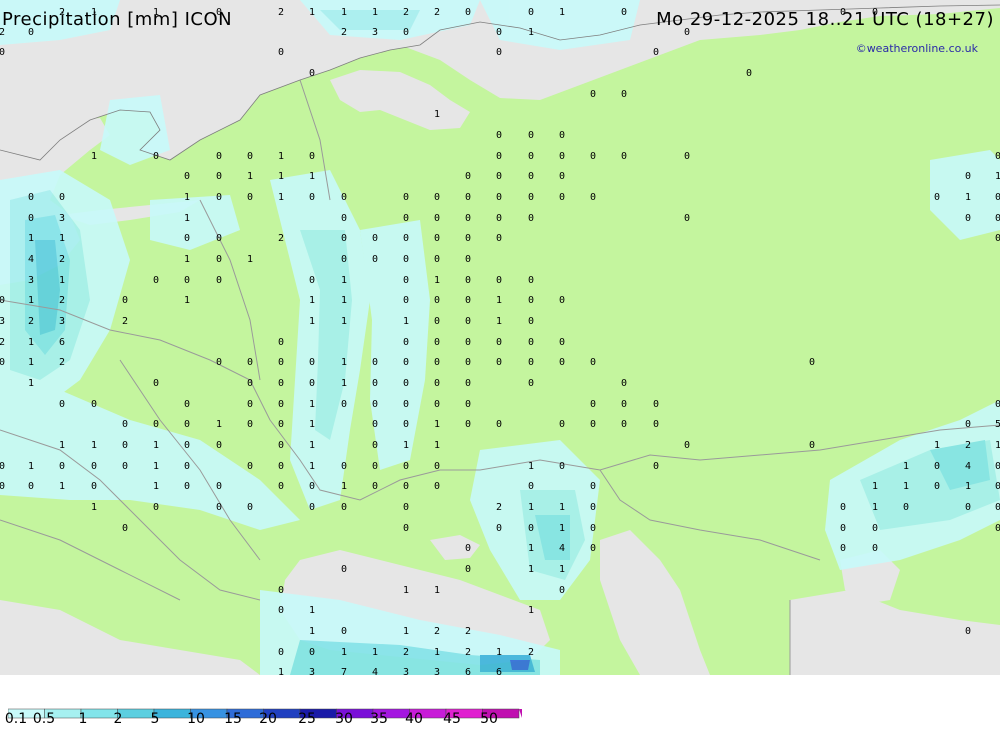 The image size is (1000, 733). What do you see at coordinates (917, 48) in the screenshot?
I see `credit-link: ©weatheronline.co.uk` at bounding box center [917, 48].